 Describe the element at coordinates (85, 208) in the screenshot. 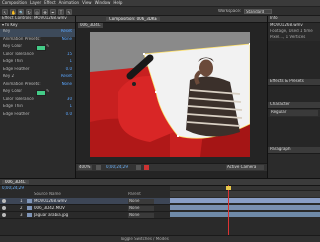

I see `layer-row: 2 006_3D42.MOV None` at that location.